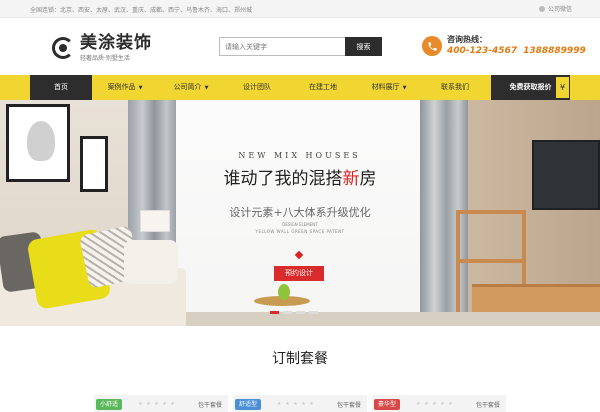  Describe the element at coordinates (94, 164) in the screenshot. I see `banner-picture-frame-small` at that location.